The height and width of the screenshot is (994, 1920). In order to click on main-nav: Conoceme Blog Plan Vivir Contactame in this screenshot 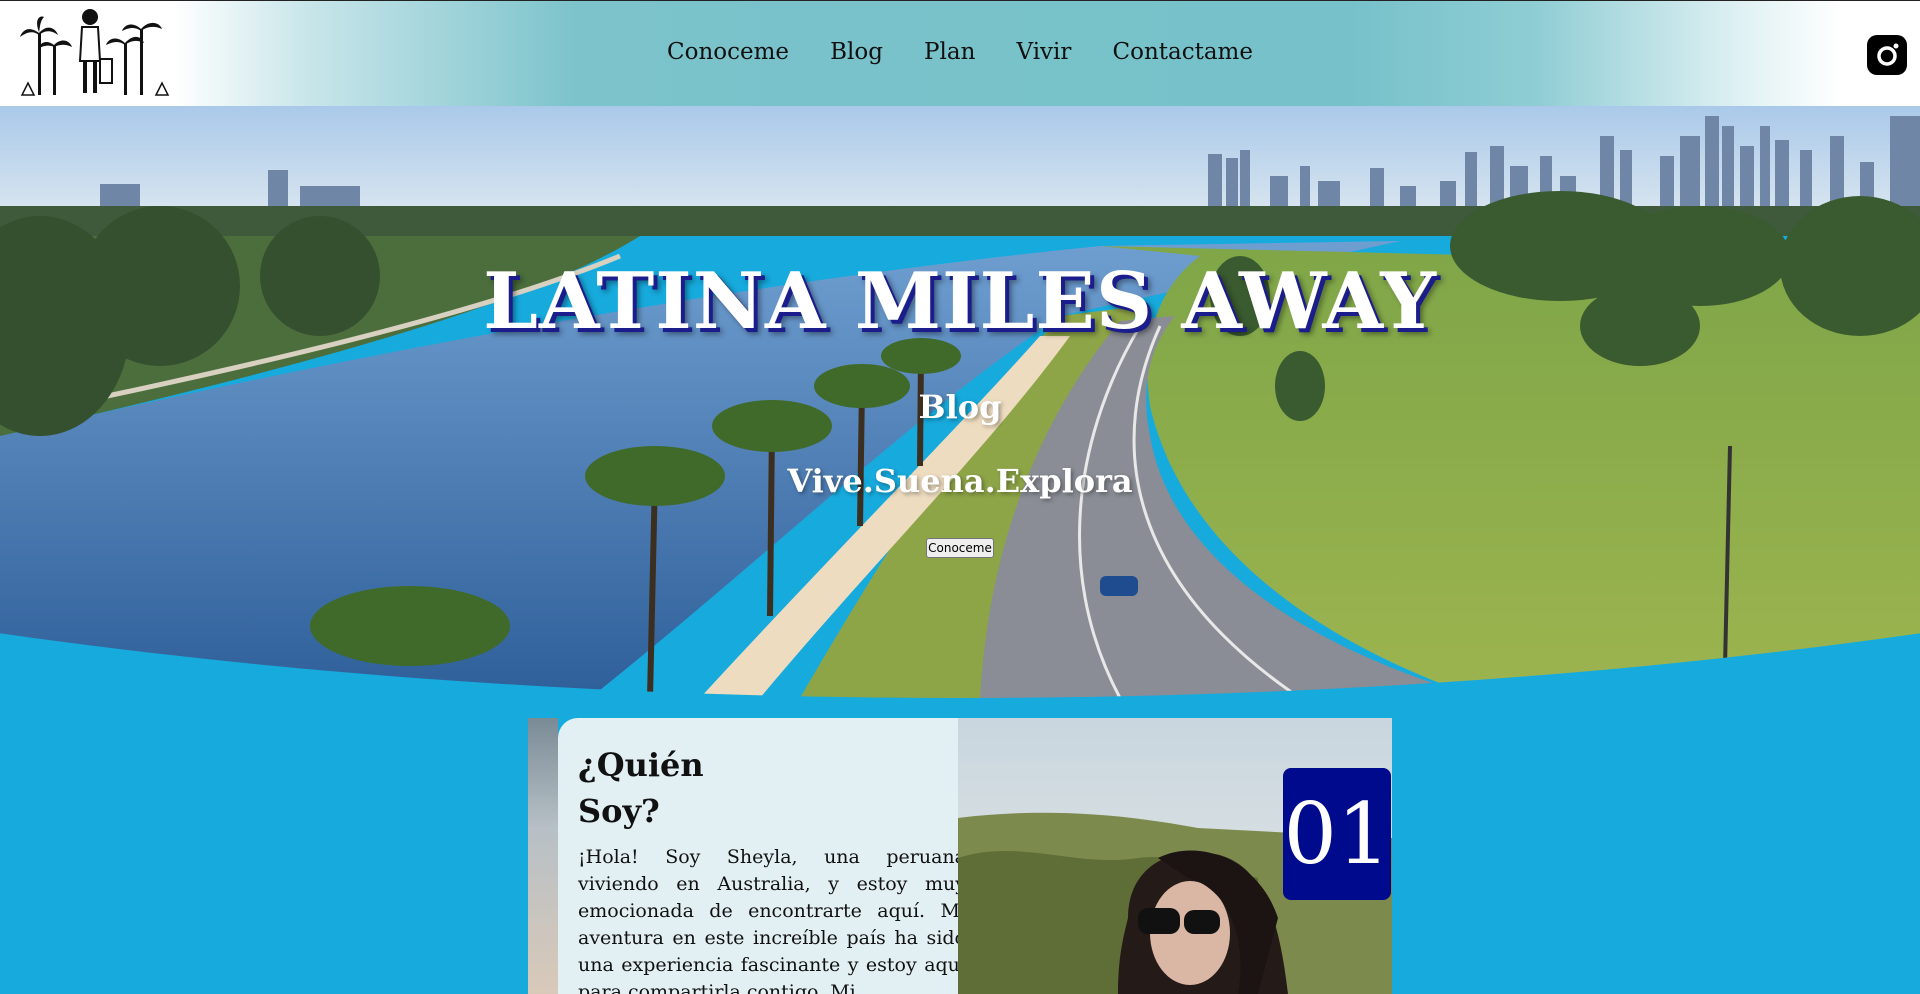, I will do `click(960, 52)`.